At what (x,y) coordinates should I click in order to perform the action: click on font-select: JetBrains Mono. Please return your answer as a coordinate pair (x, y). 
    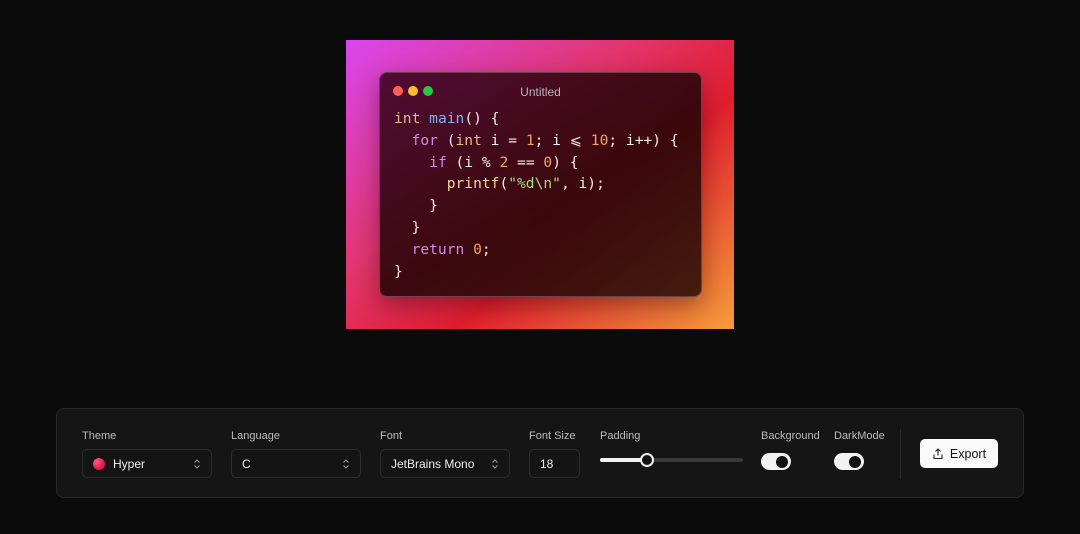
    Looking at the image, I should click on (445, 463).